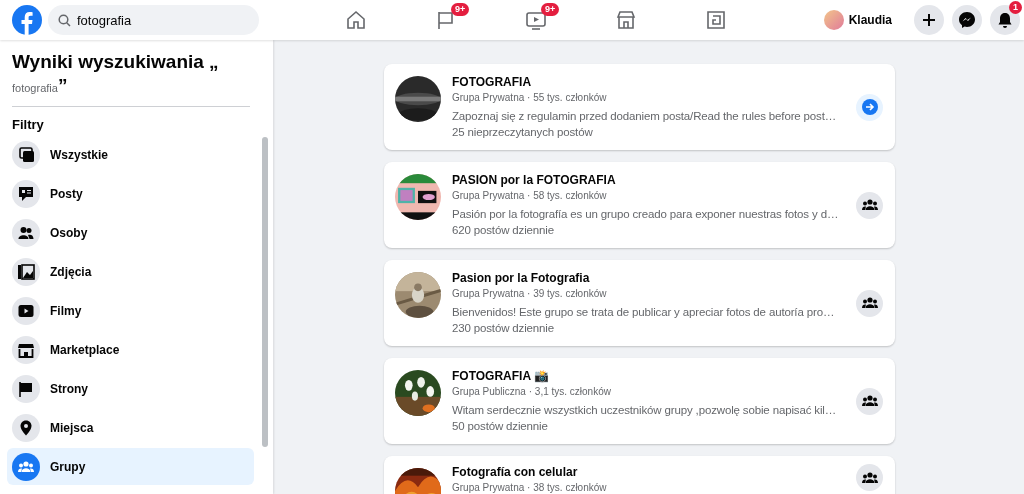  What do you see at coordinates (26, 193) in the screenshot?
I see `speech-bubble-icon` at bounding box center [26, 193].